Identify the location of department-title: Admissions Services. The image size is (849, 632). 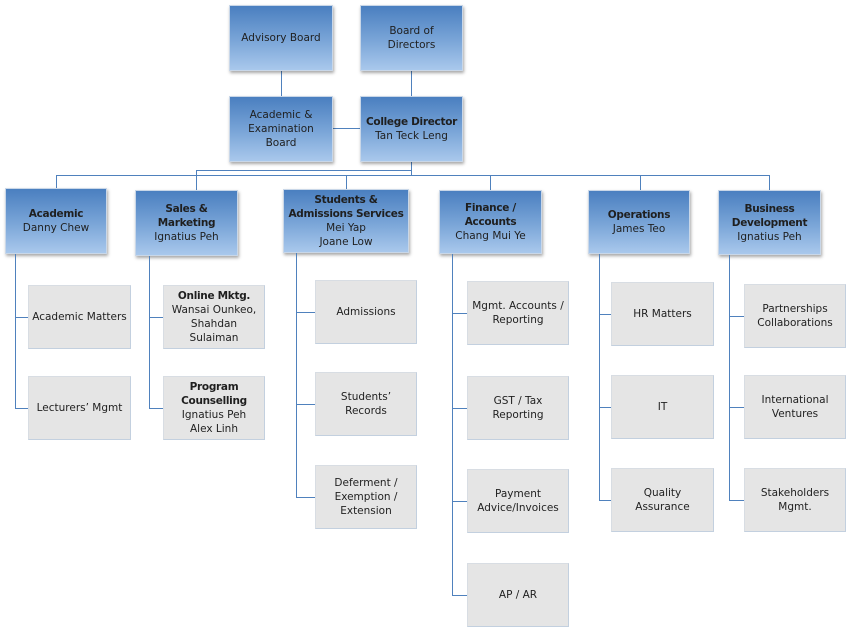
(346, 214).